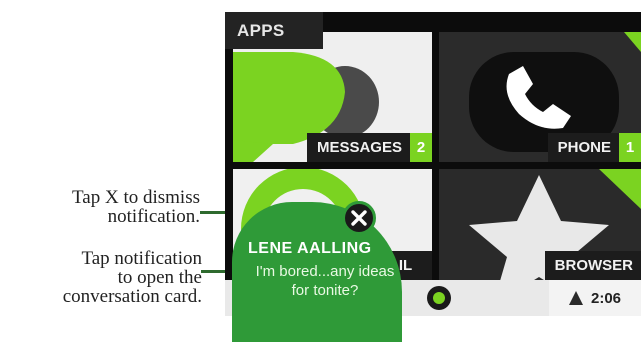 This screenshot has width=641, height=342. I want to click on messages-count-badge: 2, so click(421, 147).